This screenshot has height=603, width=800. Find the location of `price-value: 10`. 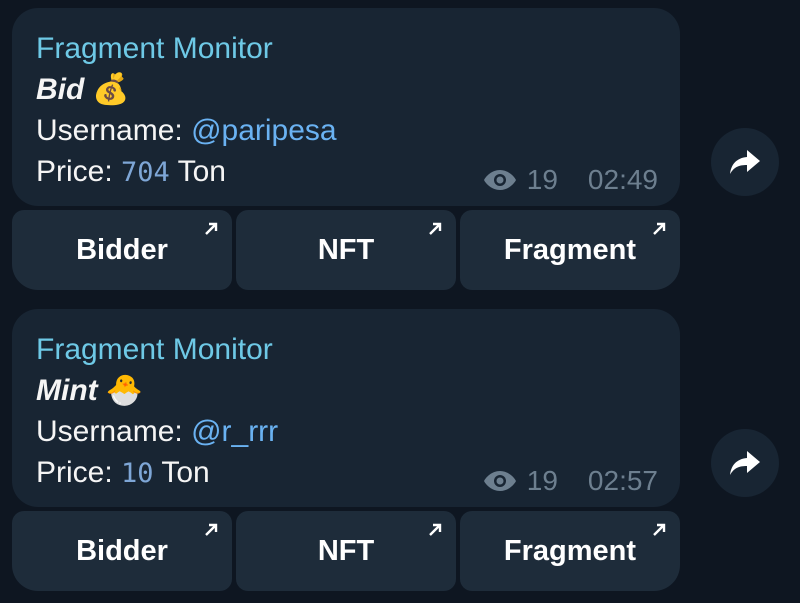

price-value: 10 is located at coordinates (137, 473).